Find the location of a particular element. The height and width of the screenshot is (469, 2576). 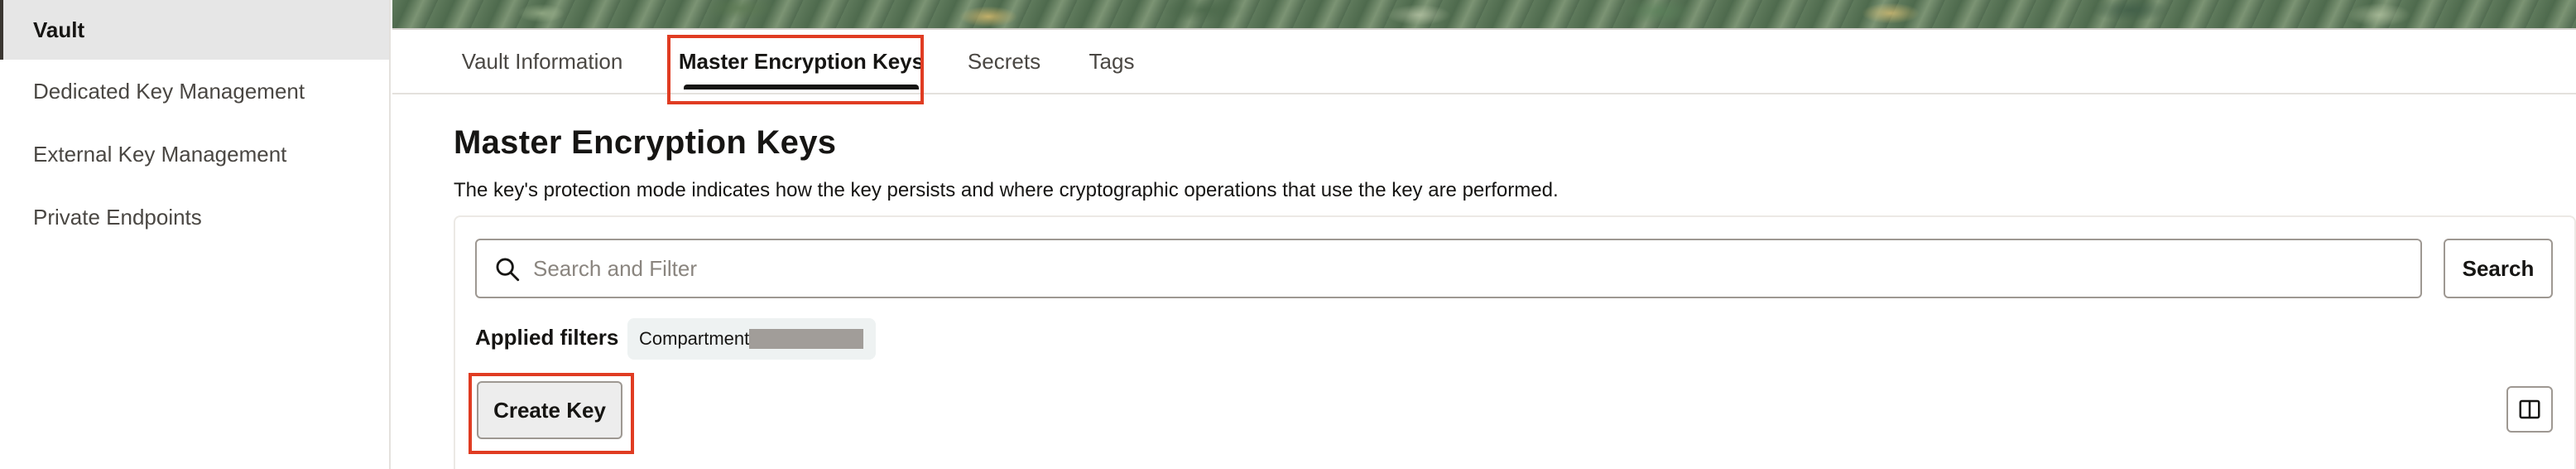

tab-label: Vault Information is located at coordinates (542, 61).